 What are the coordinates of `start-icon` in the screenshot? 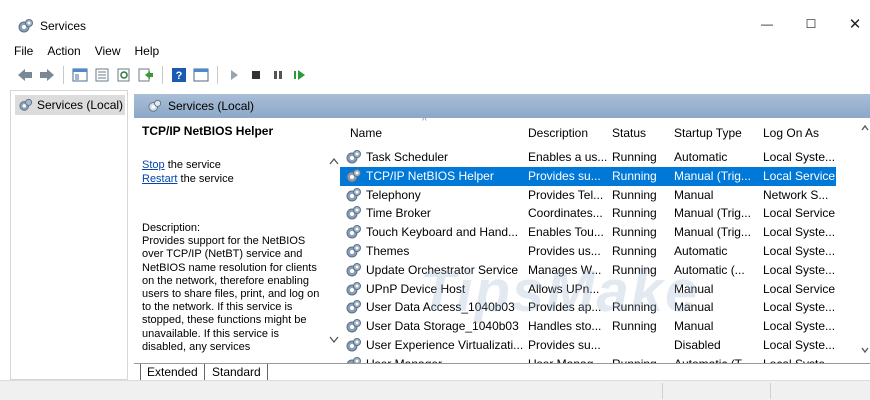 It's located at (234, 75).